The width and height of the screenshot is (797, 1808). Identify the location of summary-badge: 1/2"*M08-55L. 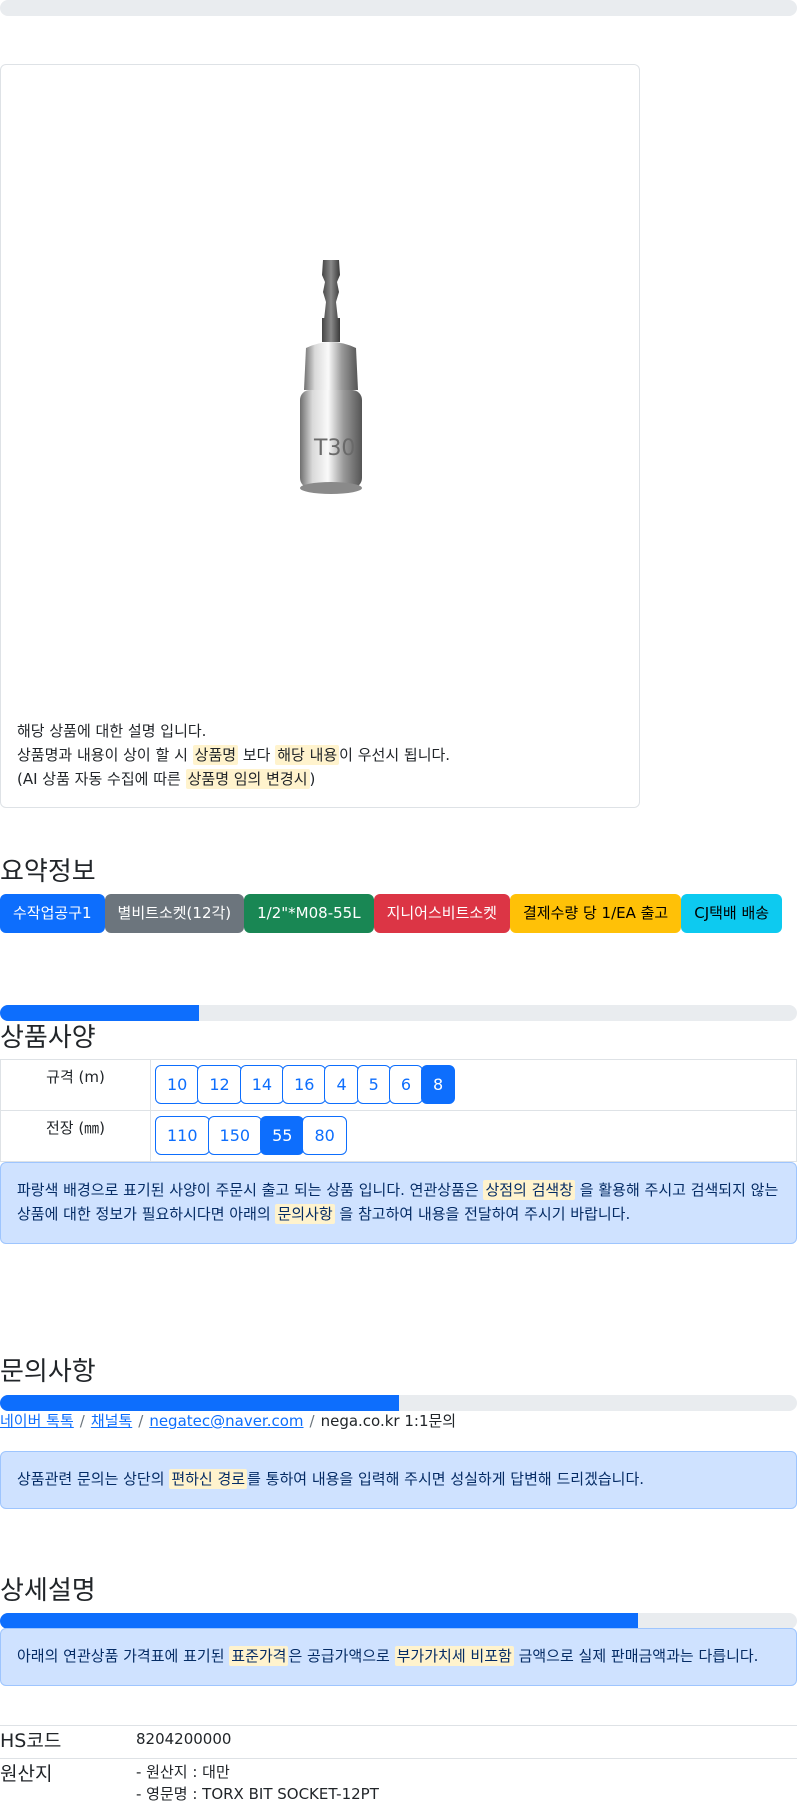
(309, 913).